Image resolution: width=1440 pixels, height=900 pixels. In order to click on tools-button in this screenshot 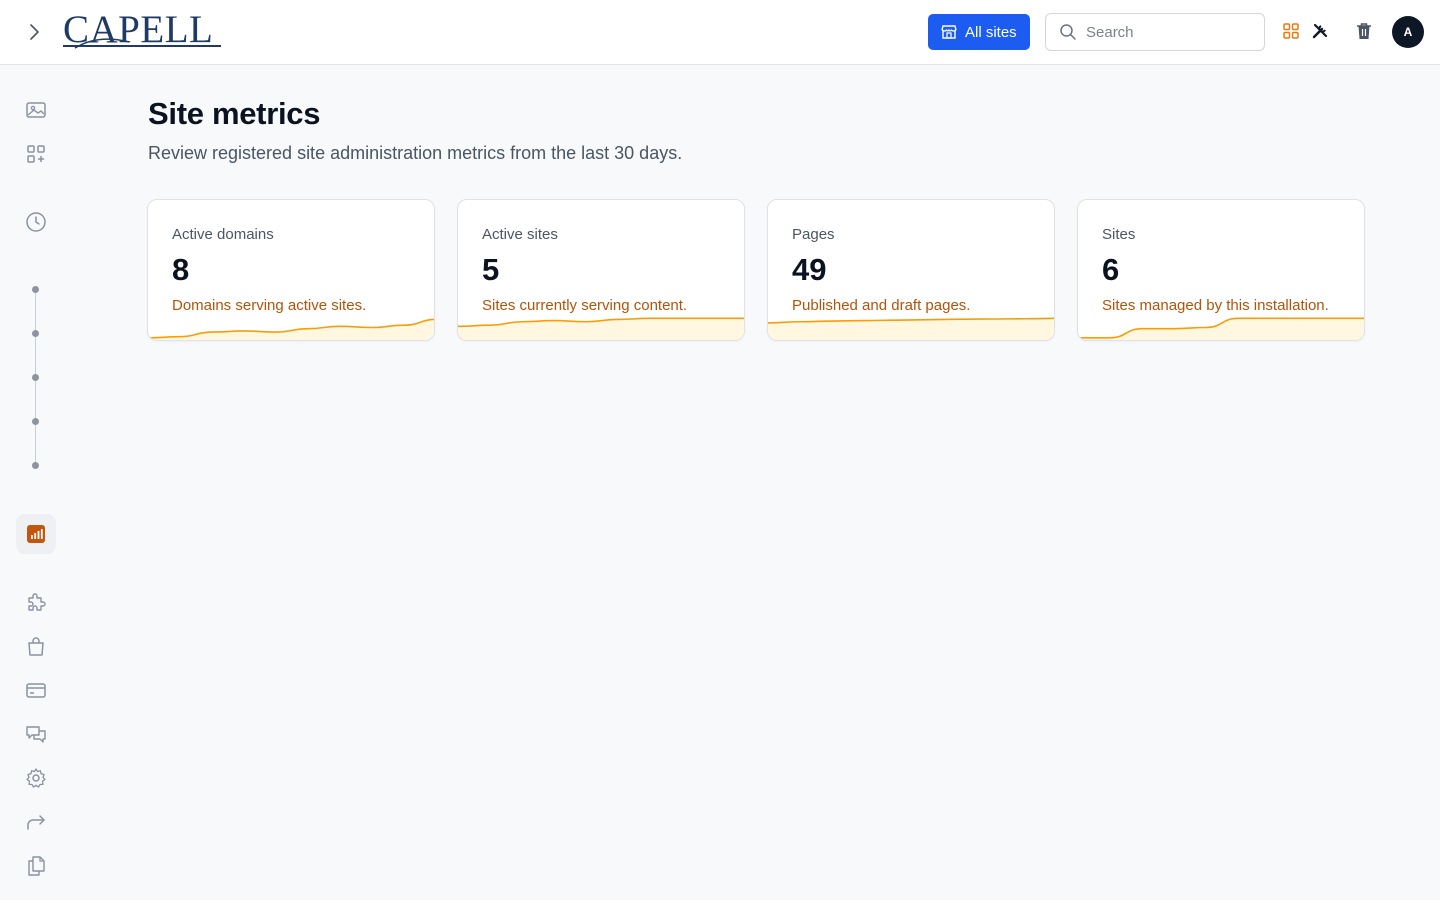, I will do `click(1320, 31)`.